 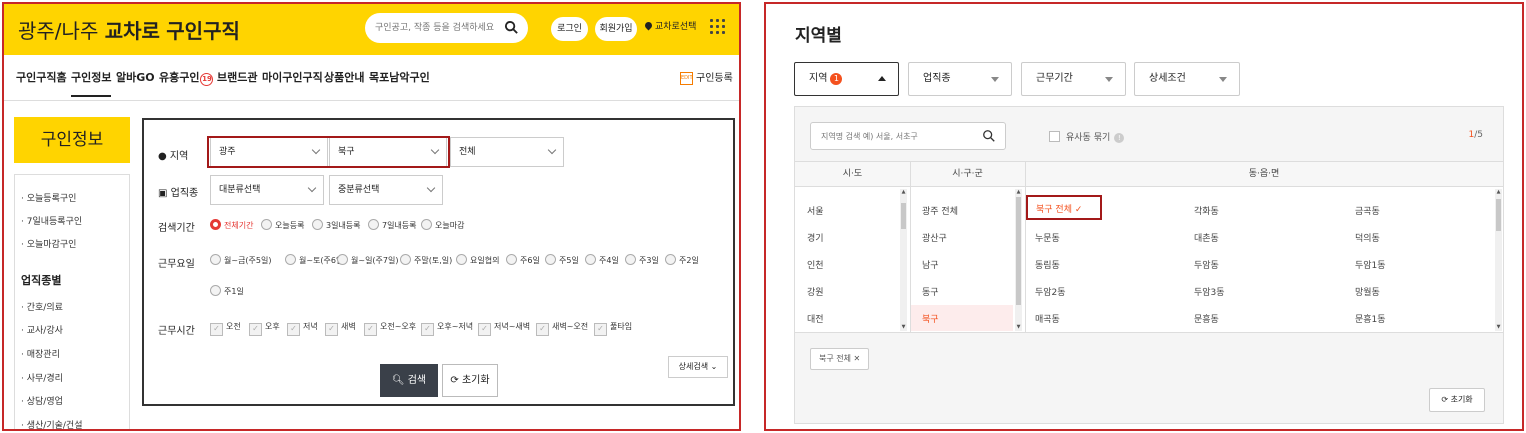 What do you see at coordinates (1206, 237) in the screenshot?
I see `dong-item: 대촌동` at bounding box center [1206, 237].